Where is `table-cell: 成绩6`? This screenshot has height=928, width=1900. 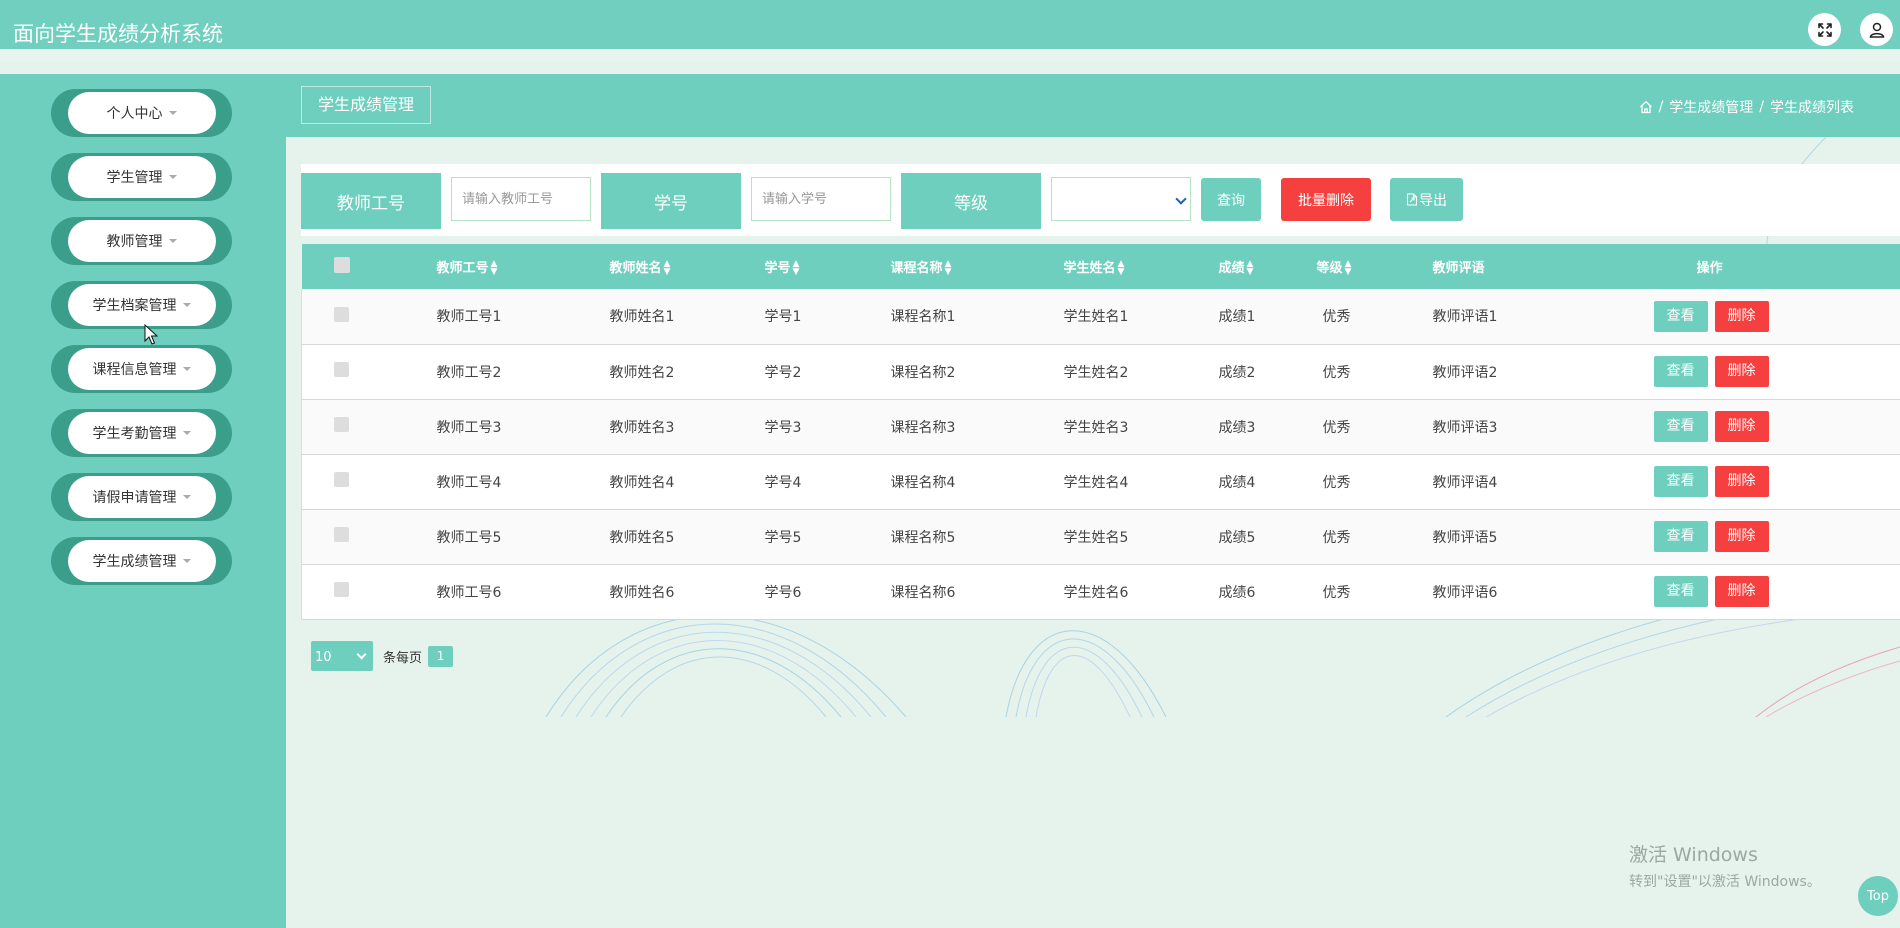
table-cell: 成绩6 is located at coordinates (1237, 592).